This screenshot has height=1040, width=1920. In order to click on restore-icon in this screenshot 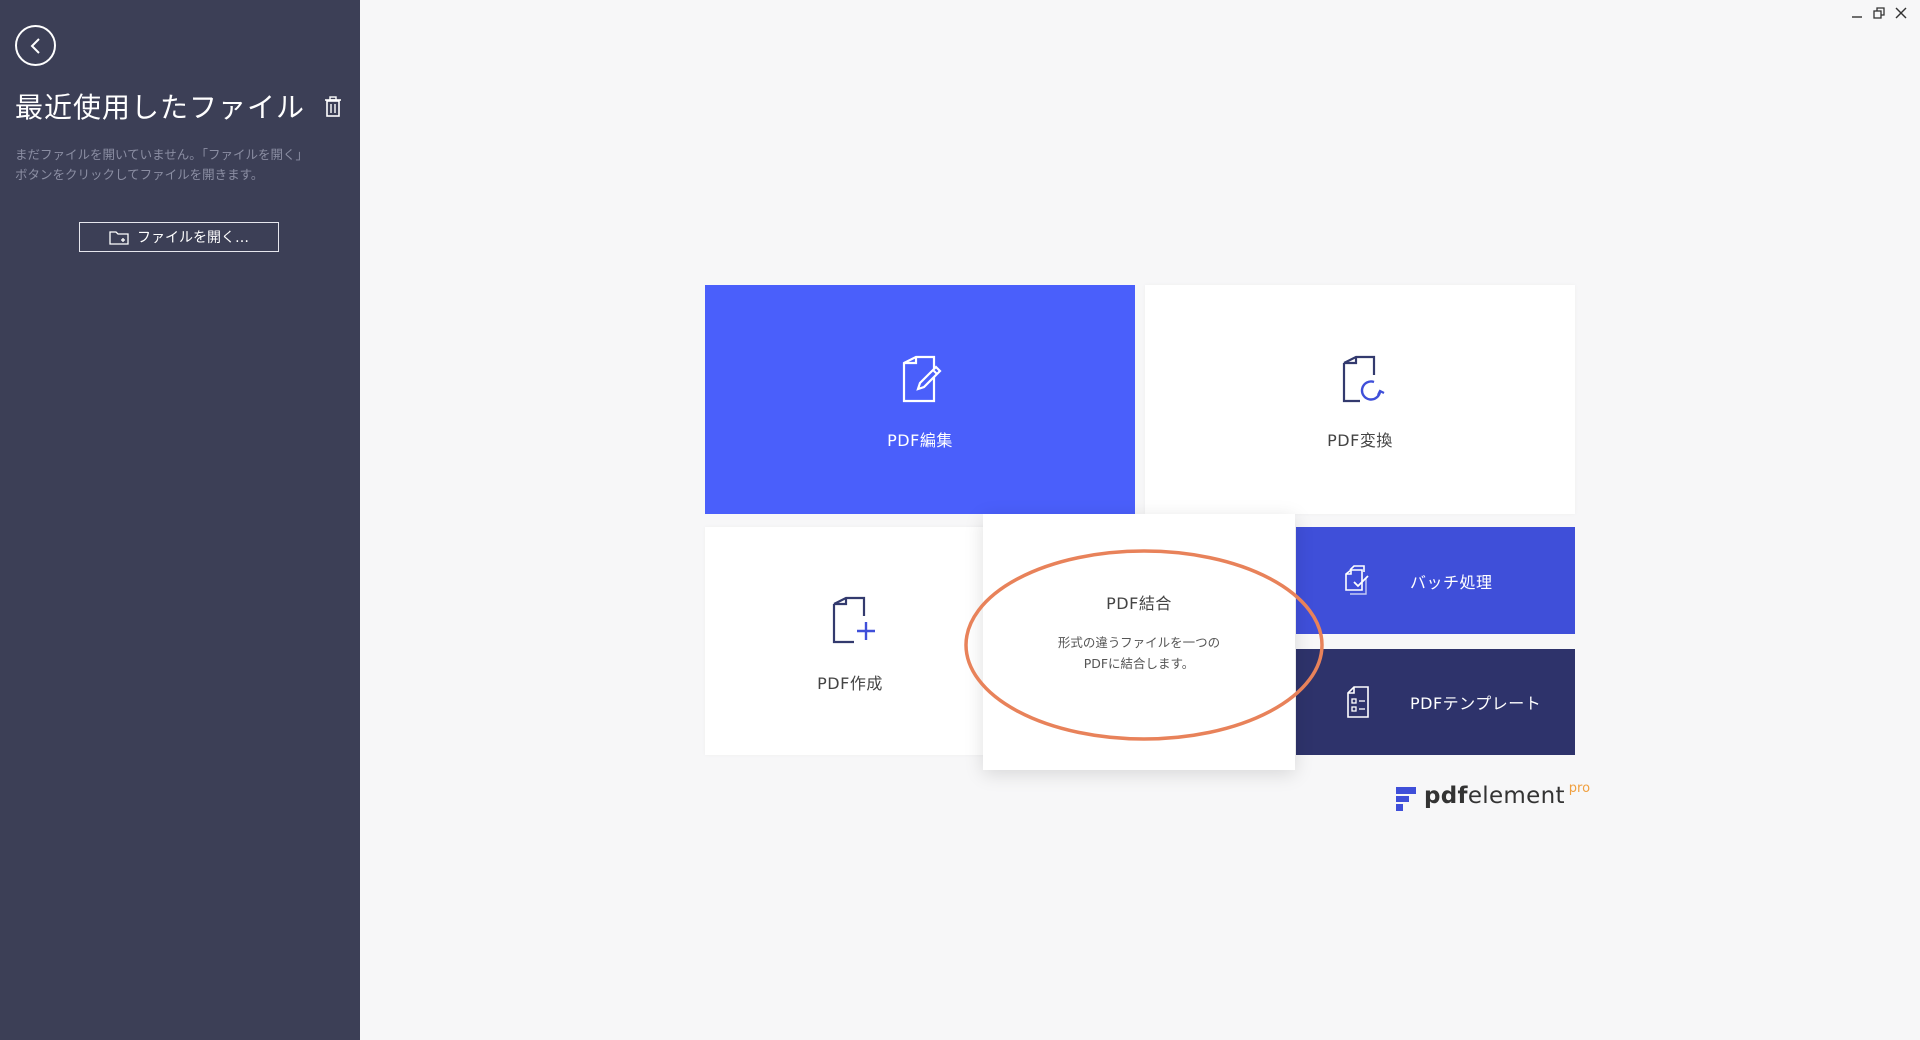, I will do `click(1879, 13)`.